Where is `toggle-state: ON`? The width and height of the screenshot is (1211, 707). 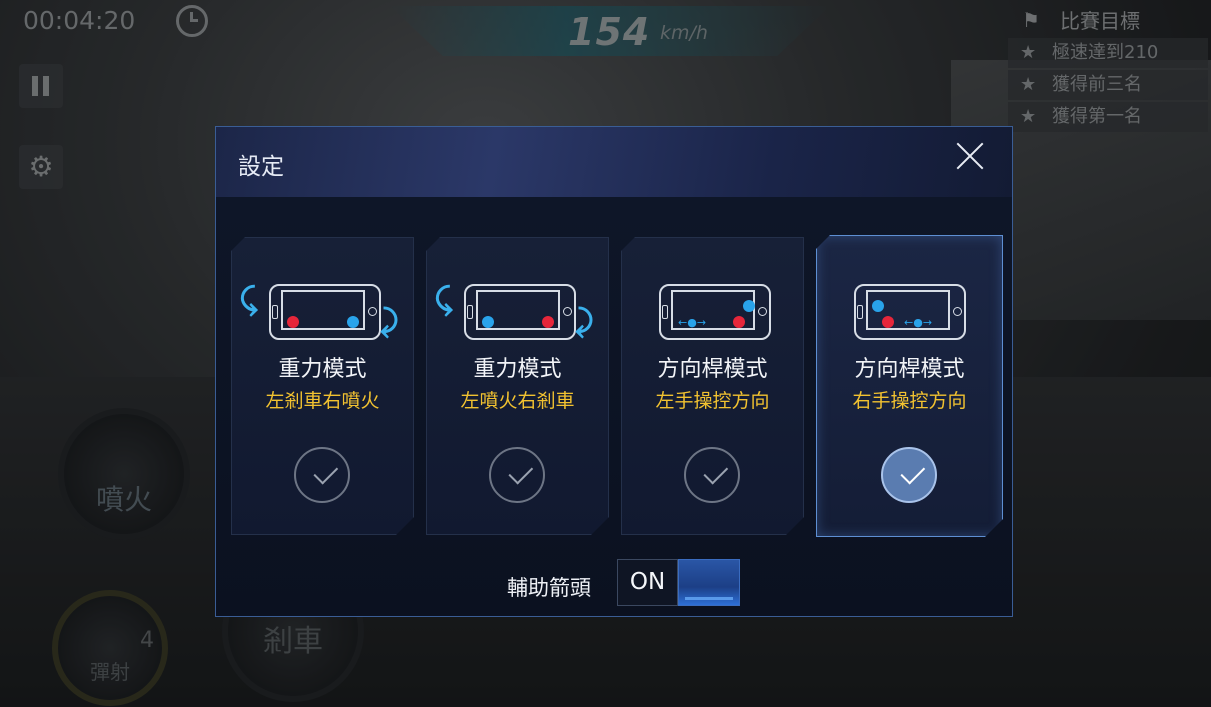
toggle-state: ON is located at coordinates (647, 582).